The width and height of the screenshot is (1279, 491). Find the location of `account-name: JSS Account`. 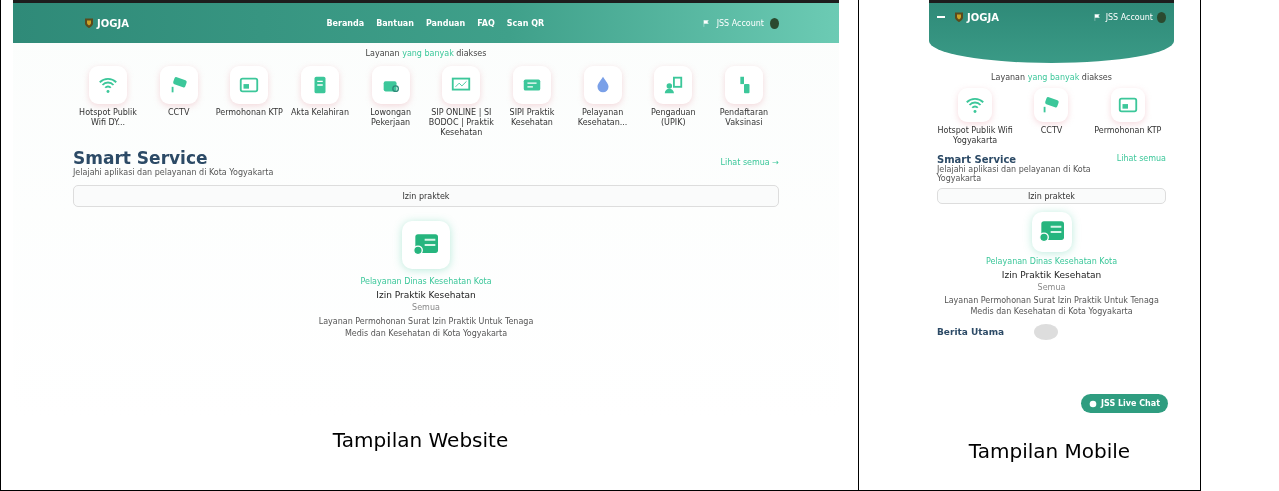

account-name: JSS Account is located at coordinates (1129, 17).